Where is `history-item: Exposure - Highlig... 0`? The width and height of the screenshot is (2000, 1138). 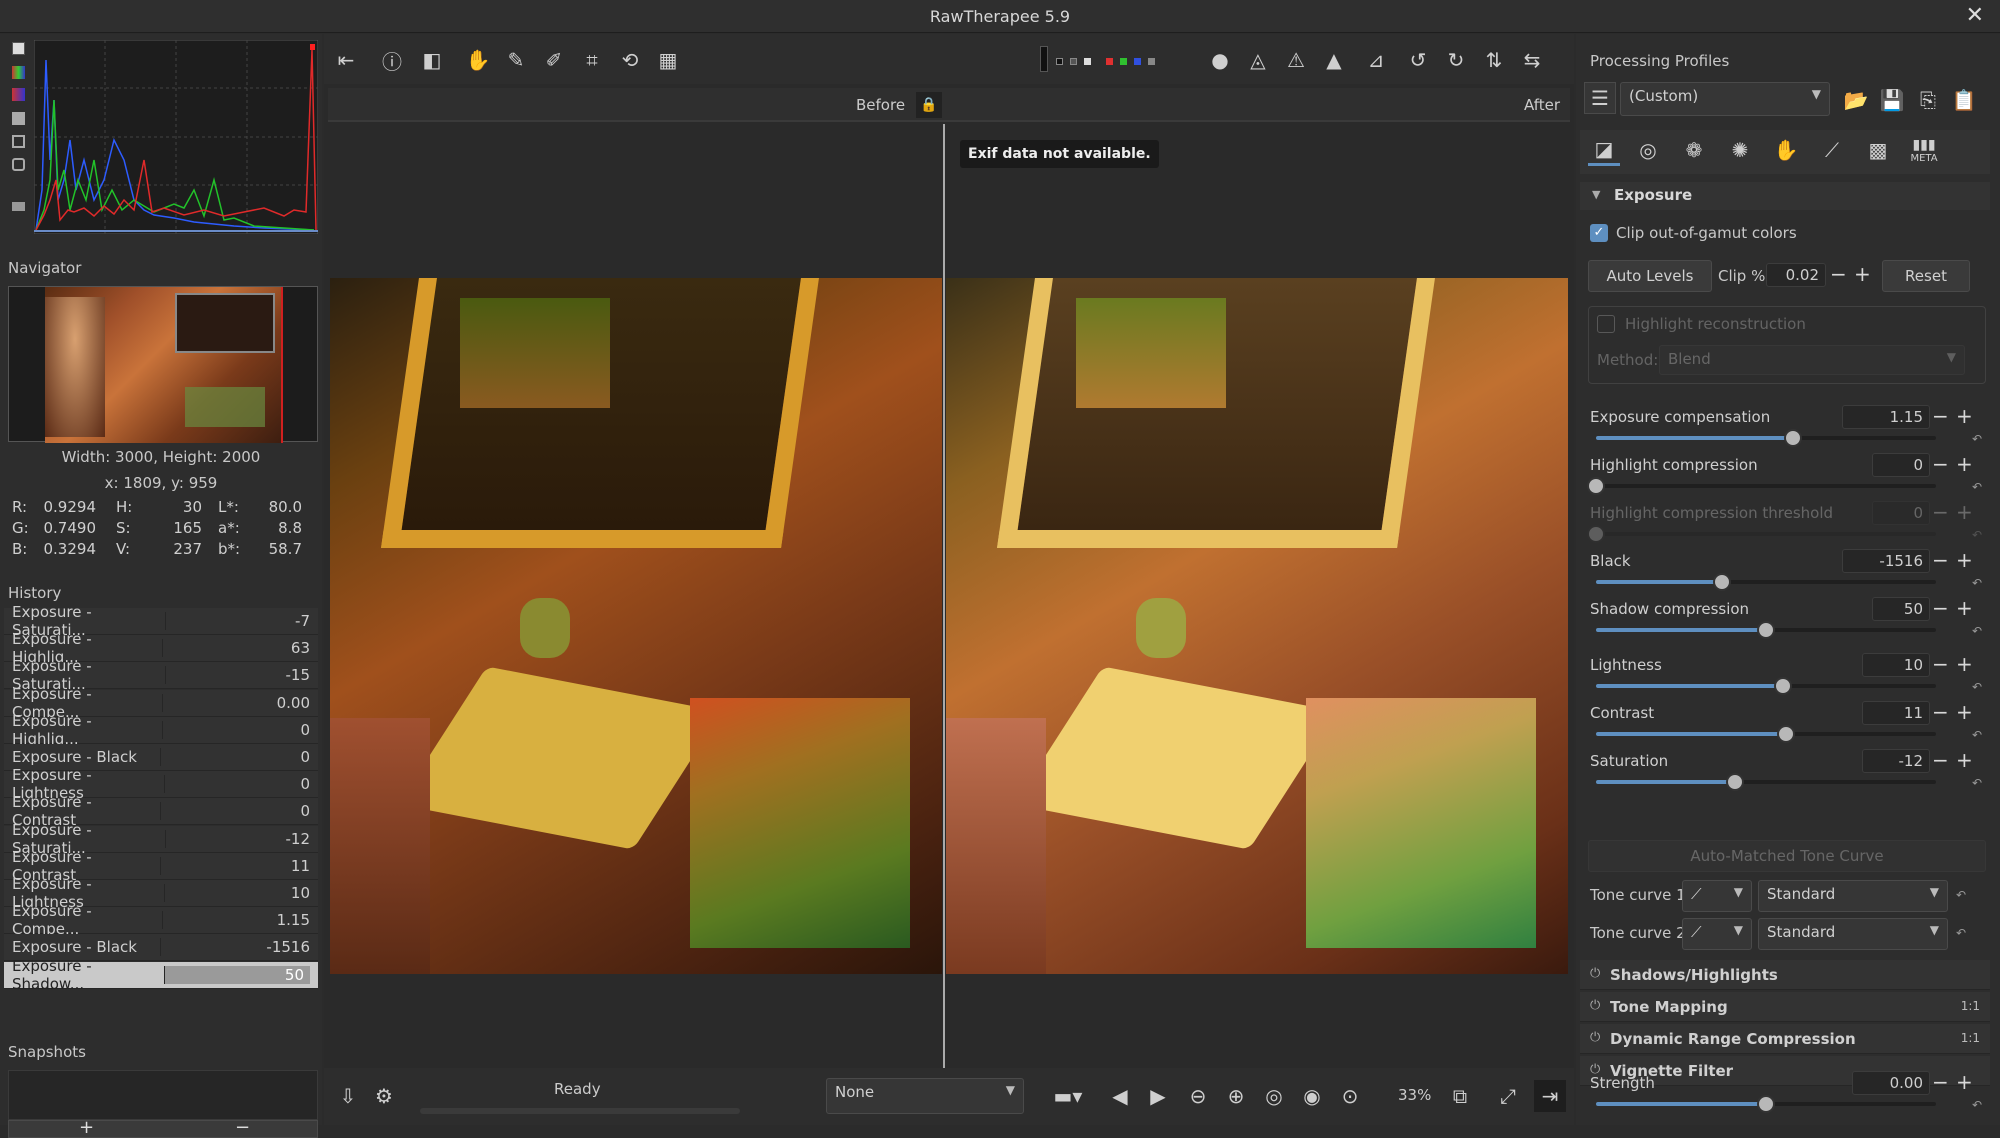
history-item: Exposure - Highlig... 0 is located at coordinates (161, 730).